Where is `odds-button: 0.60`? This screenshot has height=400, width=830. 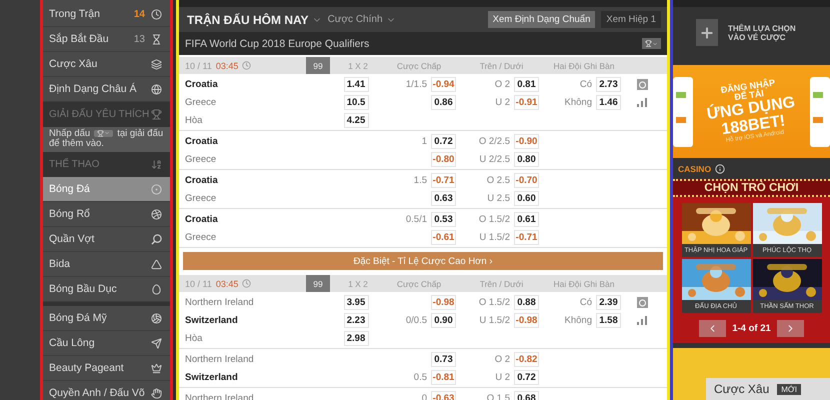
odds-button: 0.60 is located at coordinates (526, 198).